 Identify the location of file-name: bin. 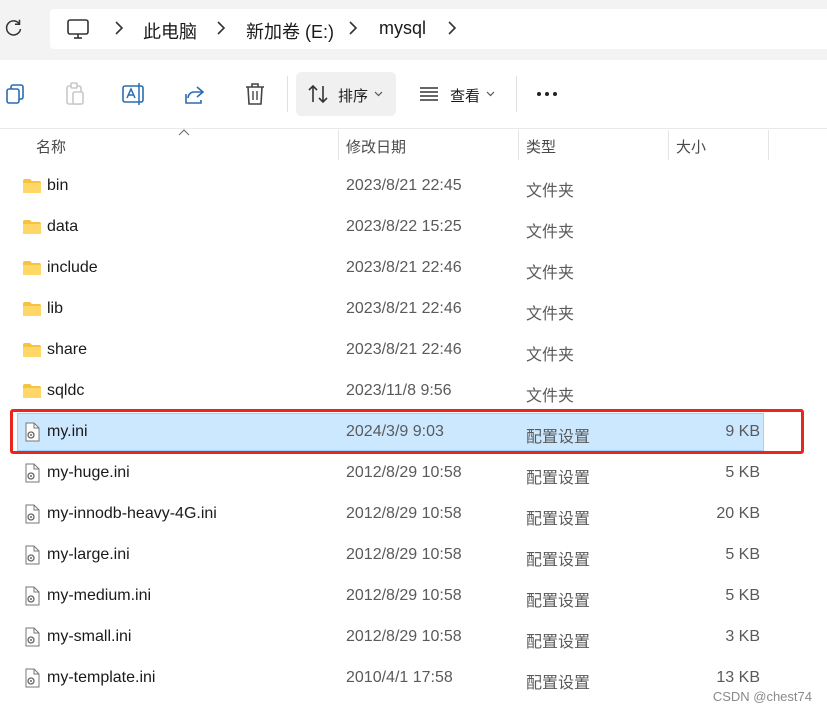
(58, 185).